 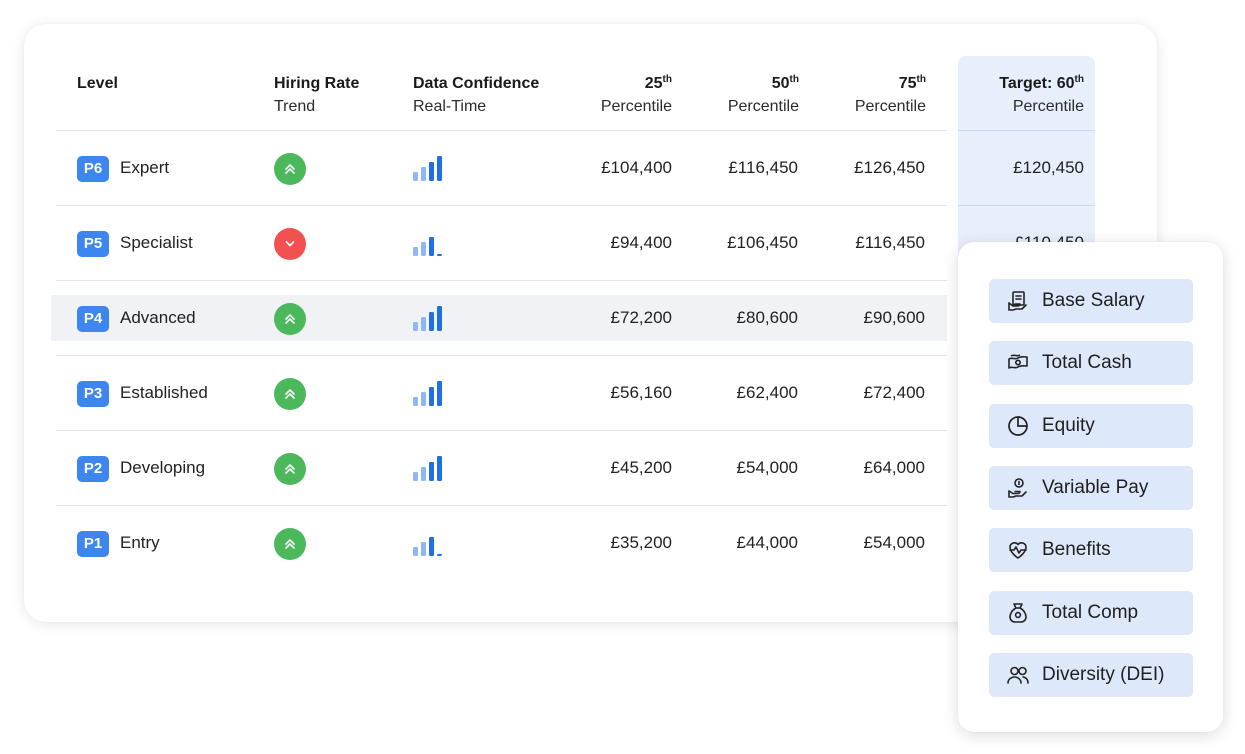 I want to click on menu-item-base-salary: Base Salary, so click(x=1091, y=301).